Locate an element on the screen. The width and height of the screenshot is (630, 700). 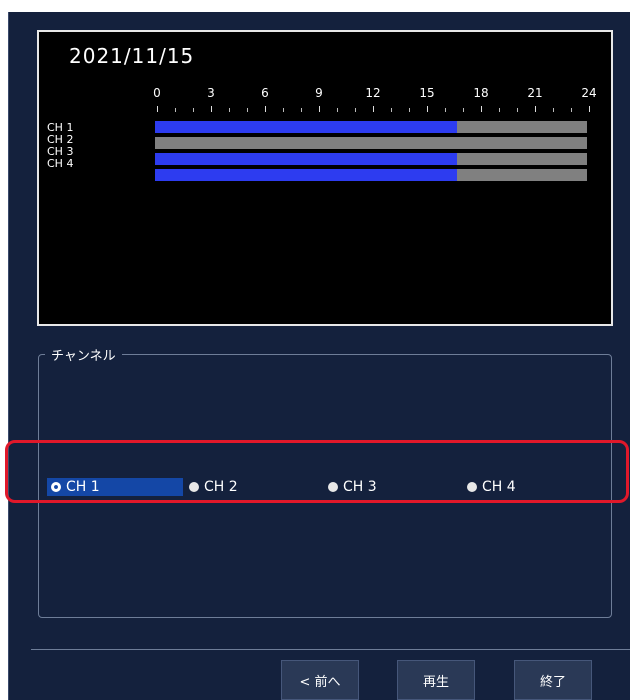
hour-label: 6 is located at coordinates (265, 93).